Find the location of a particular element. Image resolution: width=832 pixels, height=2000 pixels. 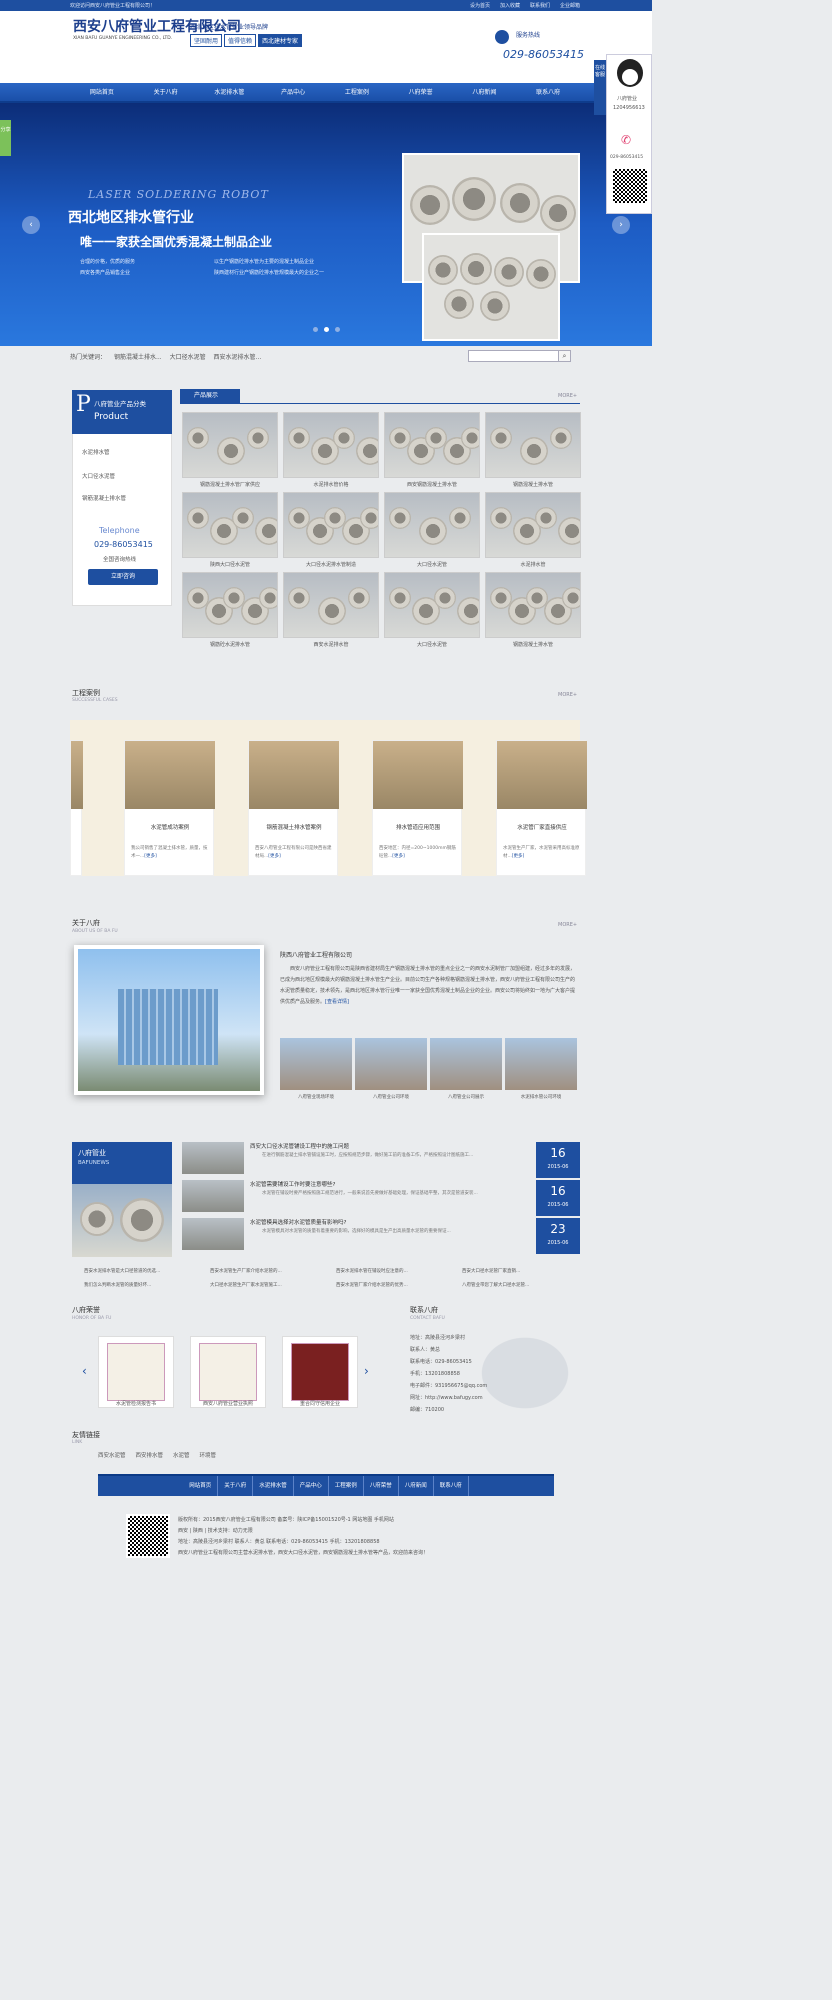

share-tab: 分享 is located at coordinates (5, 138).